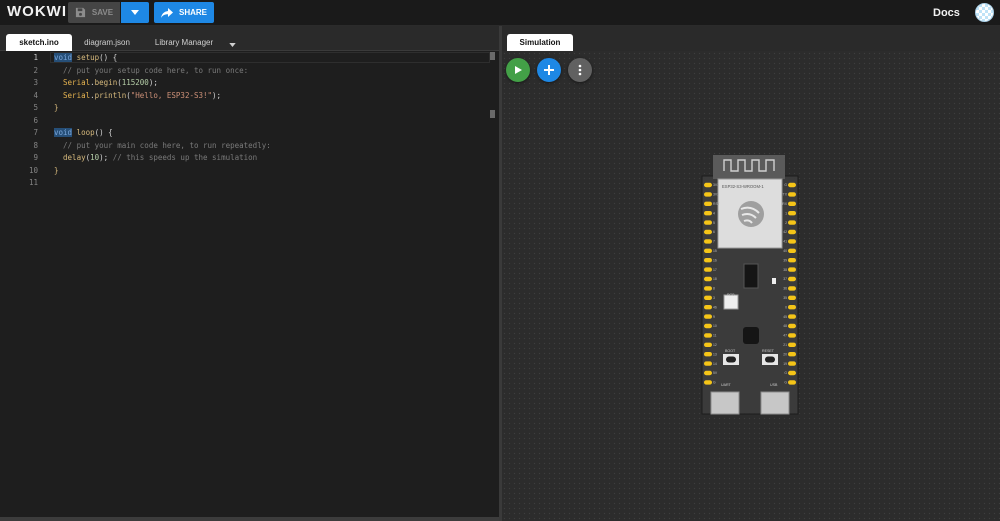 This screenshot has width=1000, height=521. I want to click on boot-button, so click(731, 359).